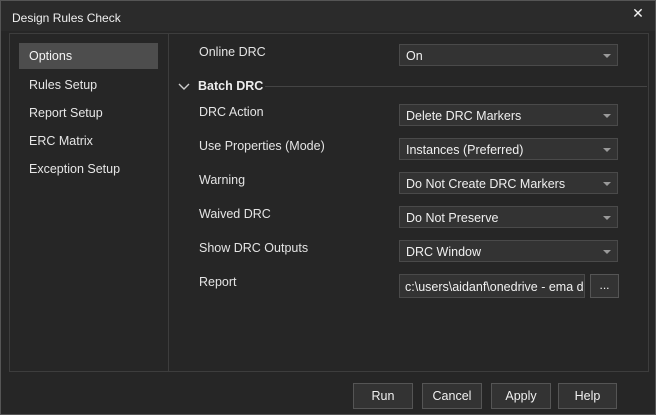 The image size is (656, 415). What do you see at coordinates (232, 52) in the screenshot?
I see `online-drc-label: Online DRC` at bounding box center [232, 52].